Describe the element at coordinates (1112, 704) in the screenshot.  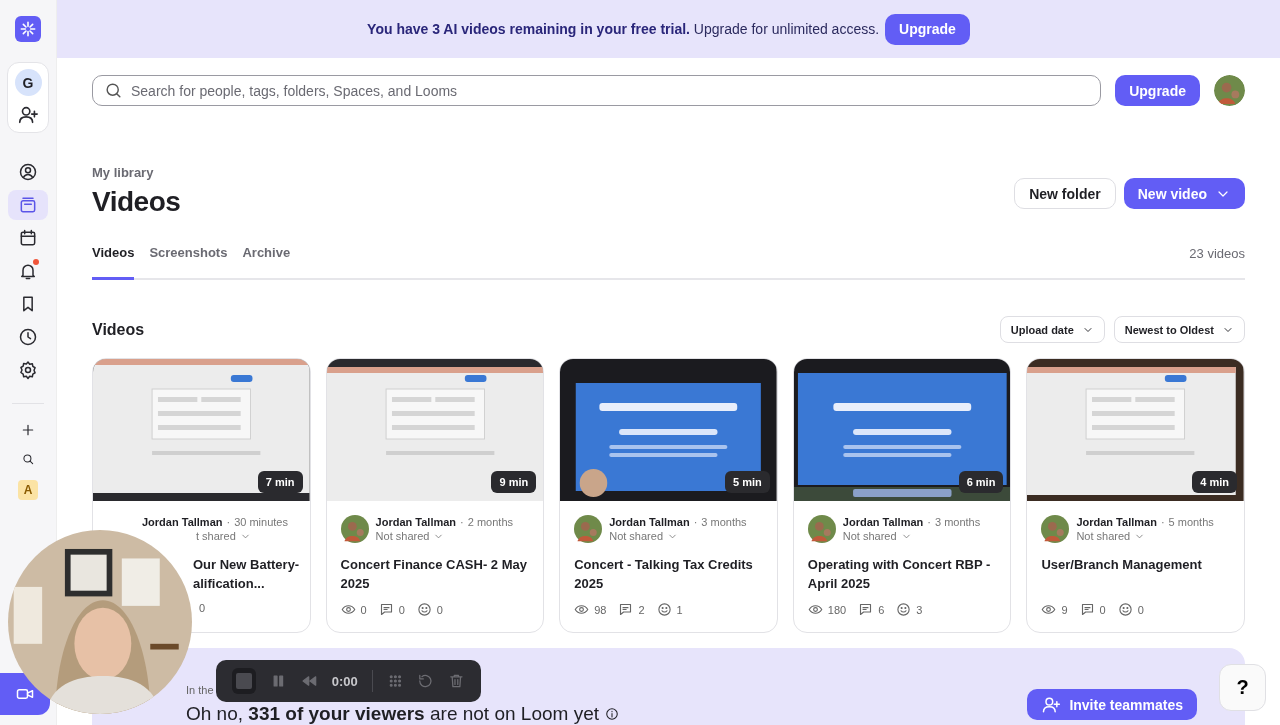
I see `invite-teammates-button: Invite teammates` at that location.